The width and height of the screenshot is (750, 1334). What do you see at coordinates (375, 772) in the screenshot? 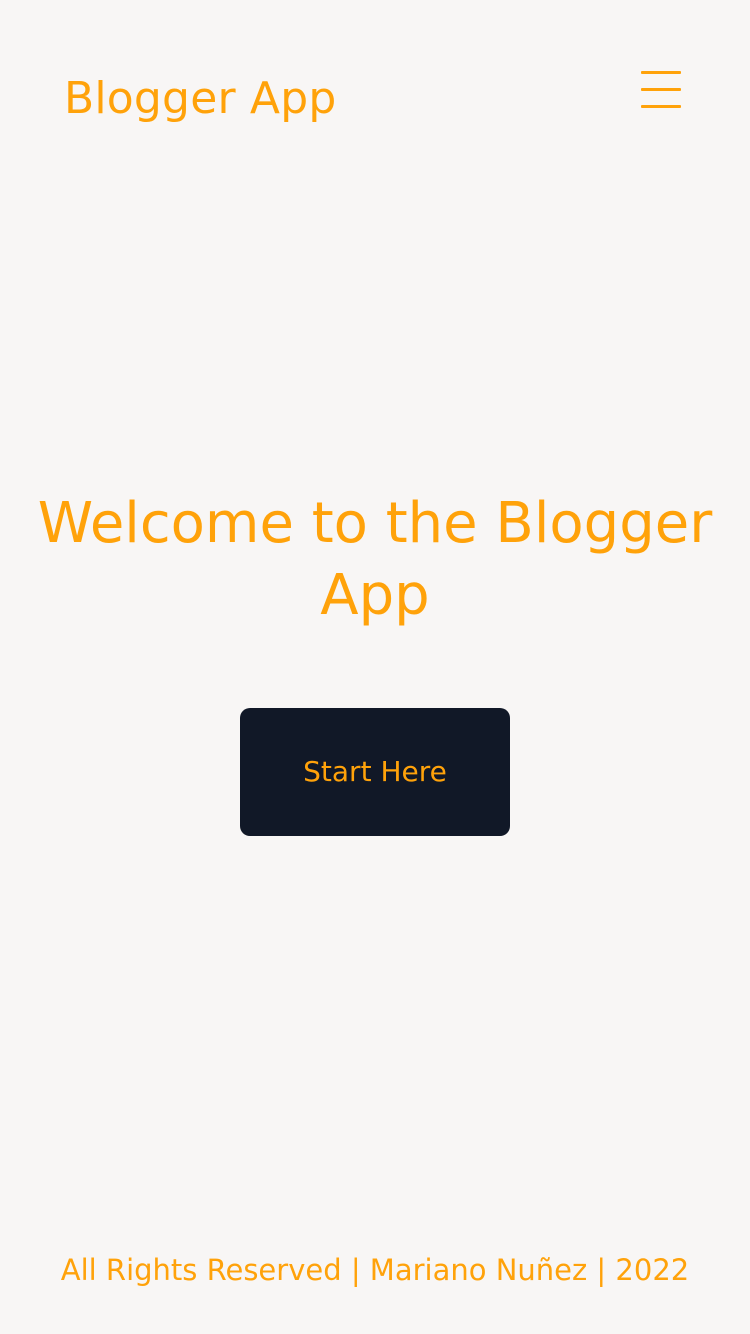
I see `start-here-button: Start Here` at bounding box center [375, 772].